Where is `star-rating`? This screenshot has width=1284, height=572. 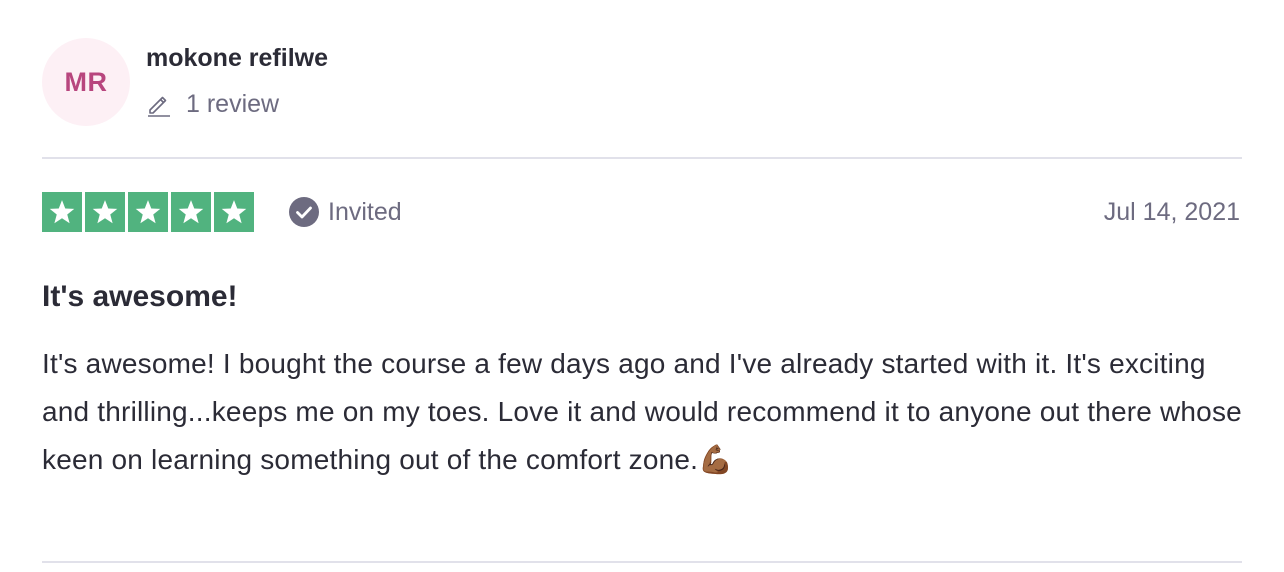
star-rating is located at coordinates (148, 212).